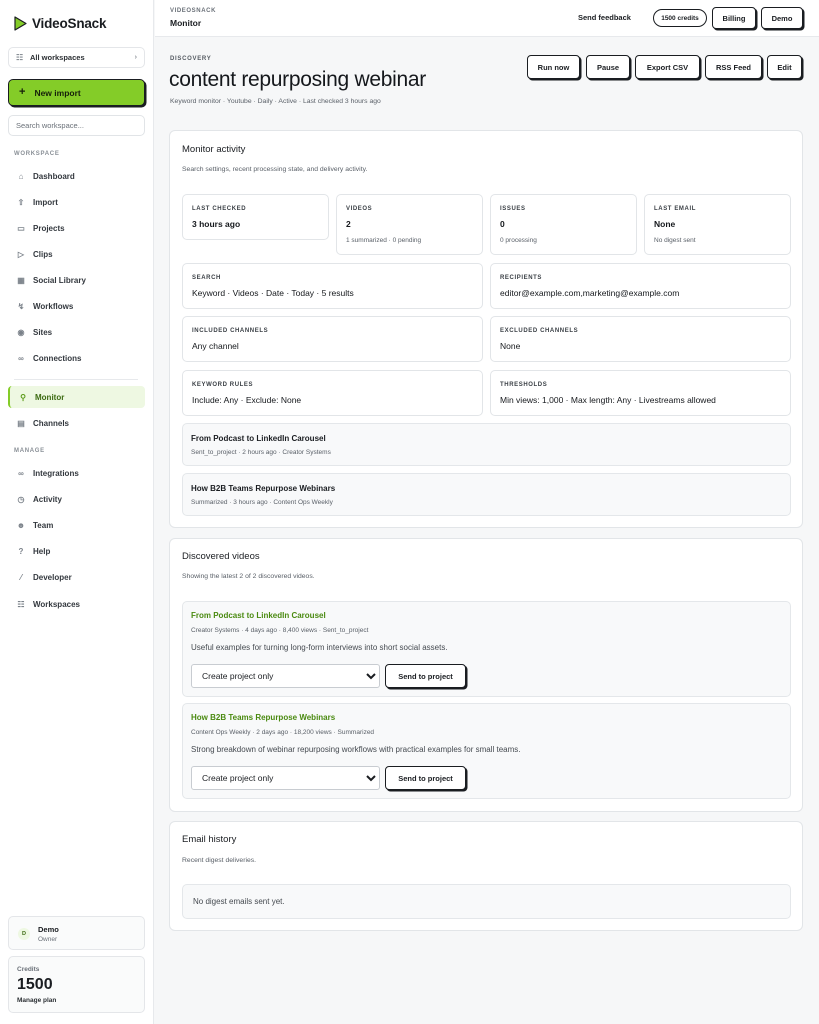 The width and height of the screenshot is (819, 1024). What do you see at coordinates (20, 23) in the screenshot?
I see `logo-icon` at bounding box center [20, 23].